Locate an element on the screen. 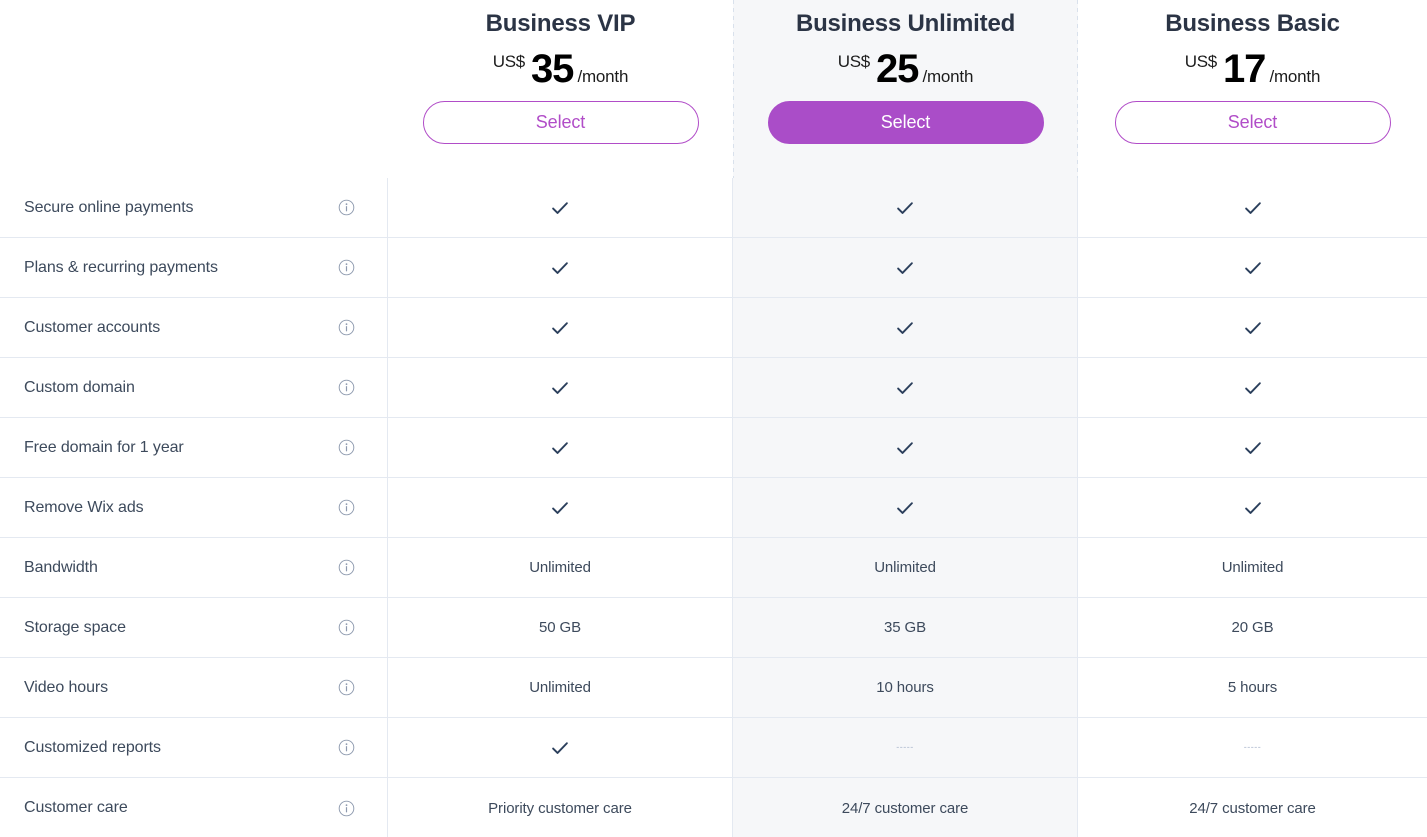  table-row: Plans & recurring payments is located at coordinates (713, 268).